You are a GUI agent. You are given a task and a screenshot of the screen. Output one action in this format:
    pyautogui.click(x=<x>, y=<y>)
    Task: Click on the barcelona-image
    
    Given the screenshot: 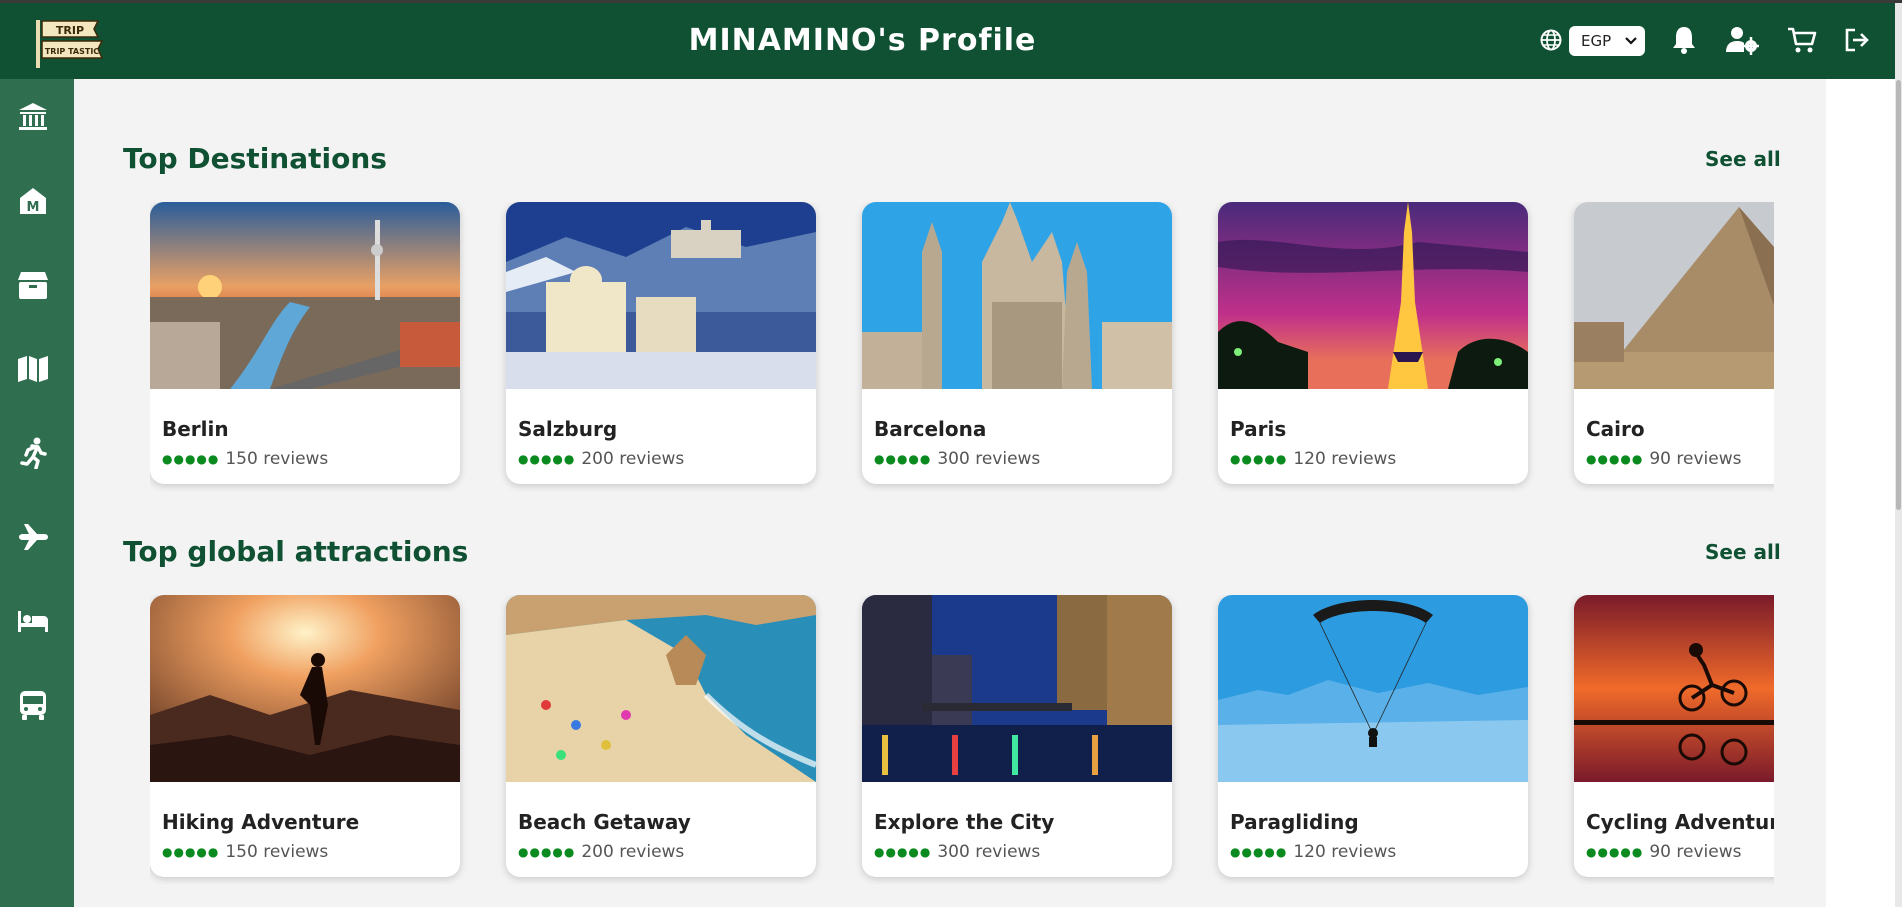 What is the action you would take?
    pyautogui.click(x=1017, y=295)
    